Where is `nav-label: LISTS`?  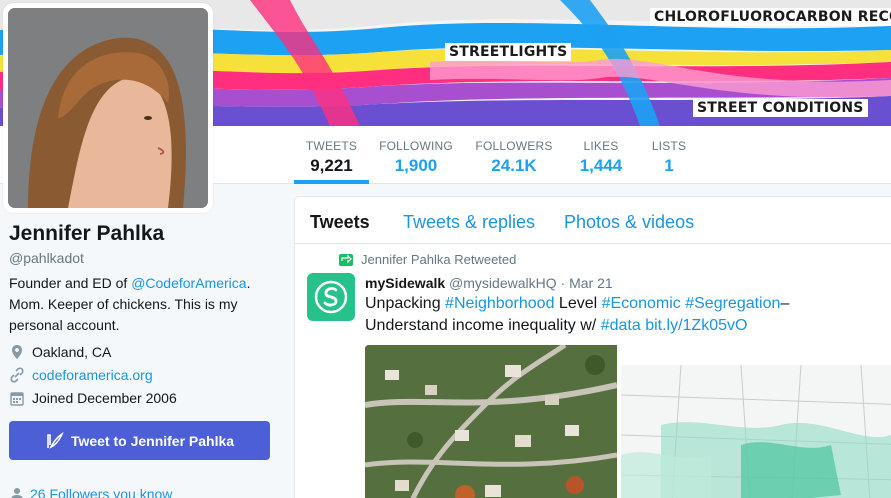 nav-label: LISTS is located at coordinates (669, 146).